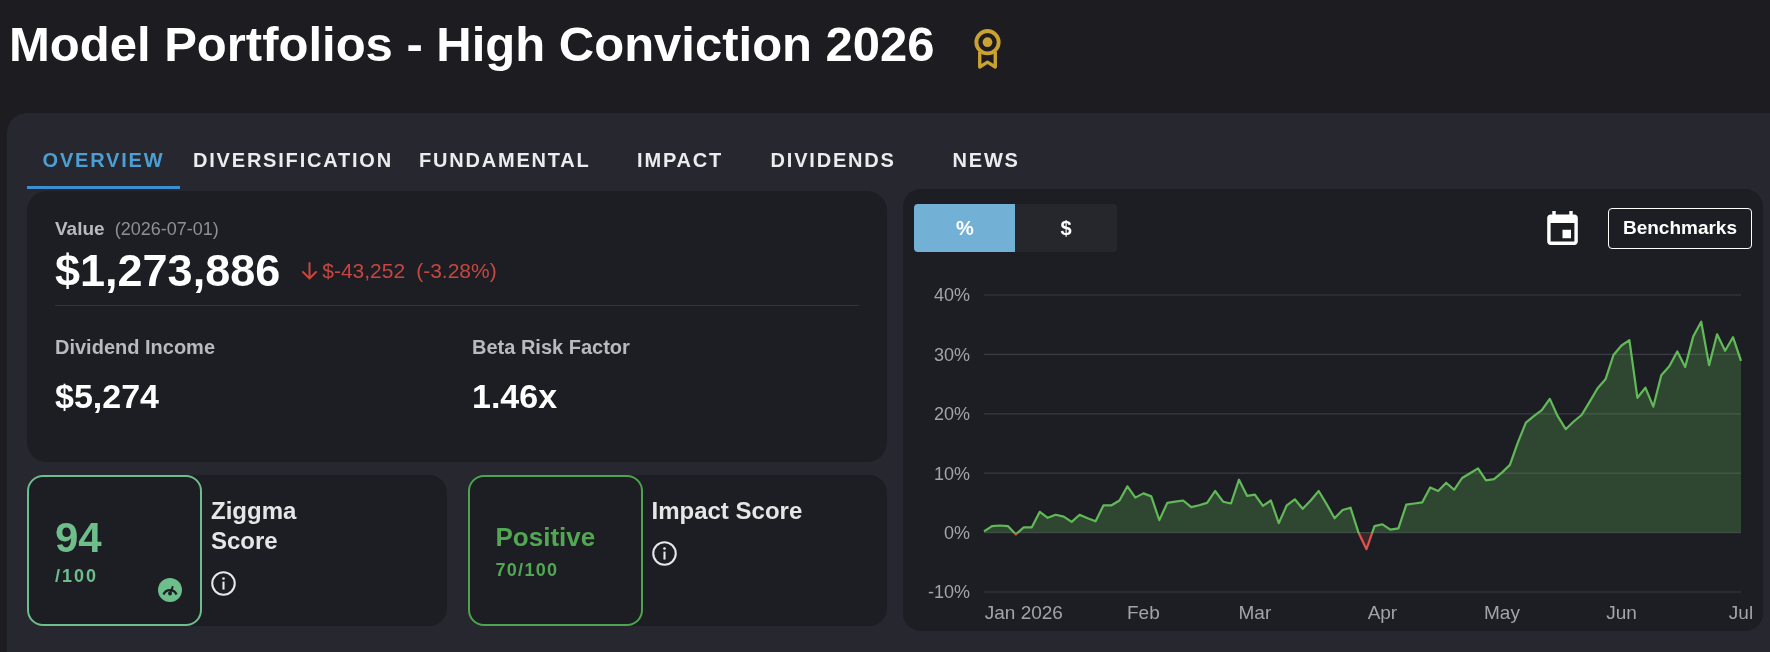 The width and height of the screenshot is (1770, 652). I want to click on mode-toggle: $, so click(1066, 228).